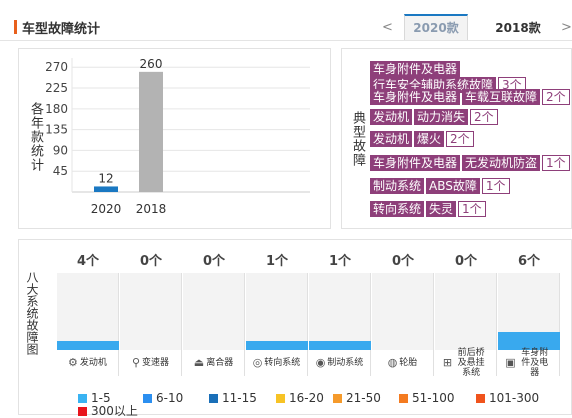 This screenshot has height=418, width=572. Describe the element at coordinates (282, 363) in the screenshot. I see `system-name: 转向系统` at that location.